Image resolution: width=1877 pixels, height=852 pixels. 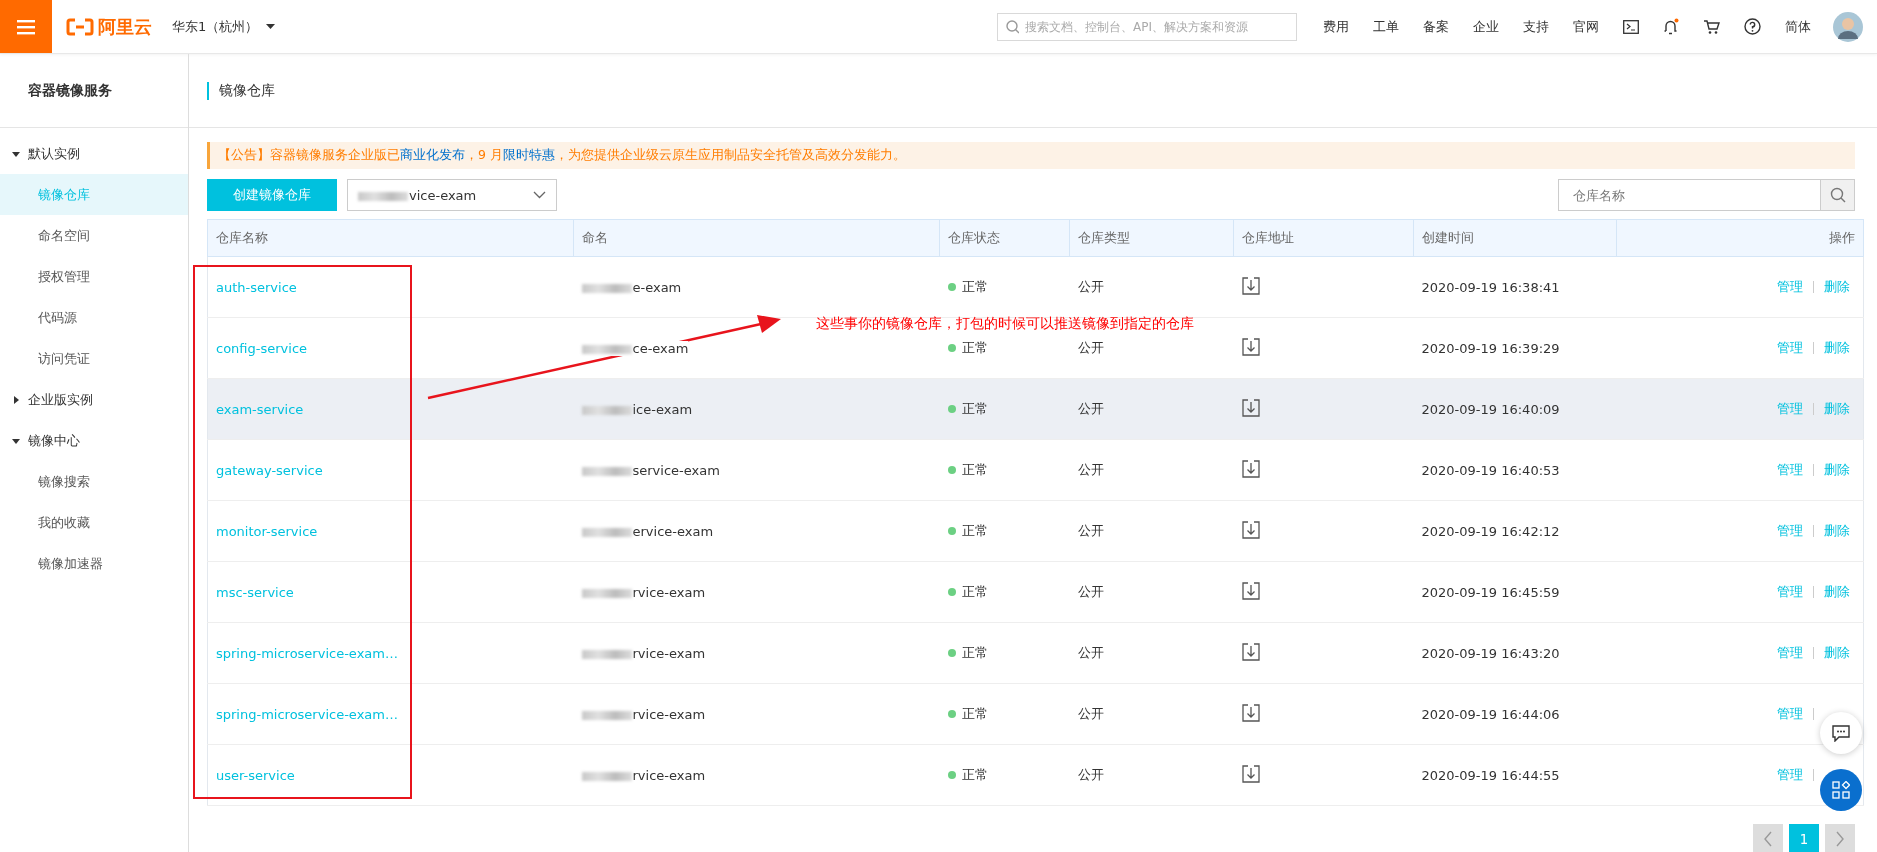 What do you see at coordinates (1689, 195) in the screenshot?
I see `repository-search-field: 仓库名称` at bounding box center [1689, 195].